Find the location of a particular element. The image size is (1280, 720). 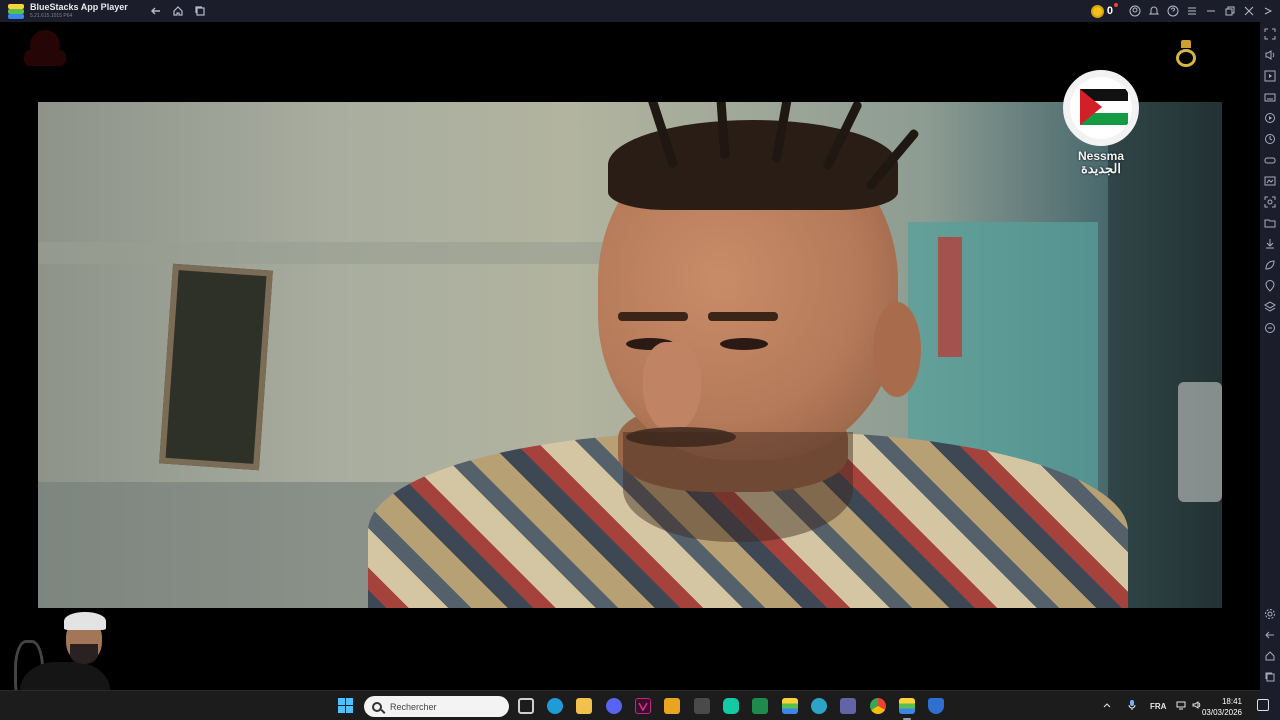

help-icon is located at coordinates (1173, 11).